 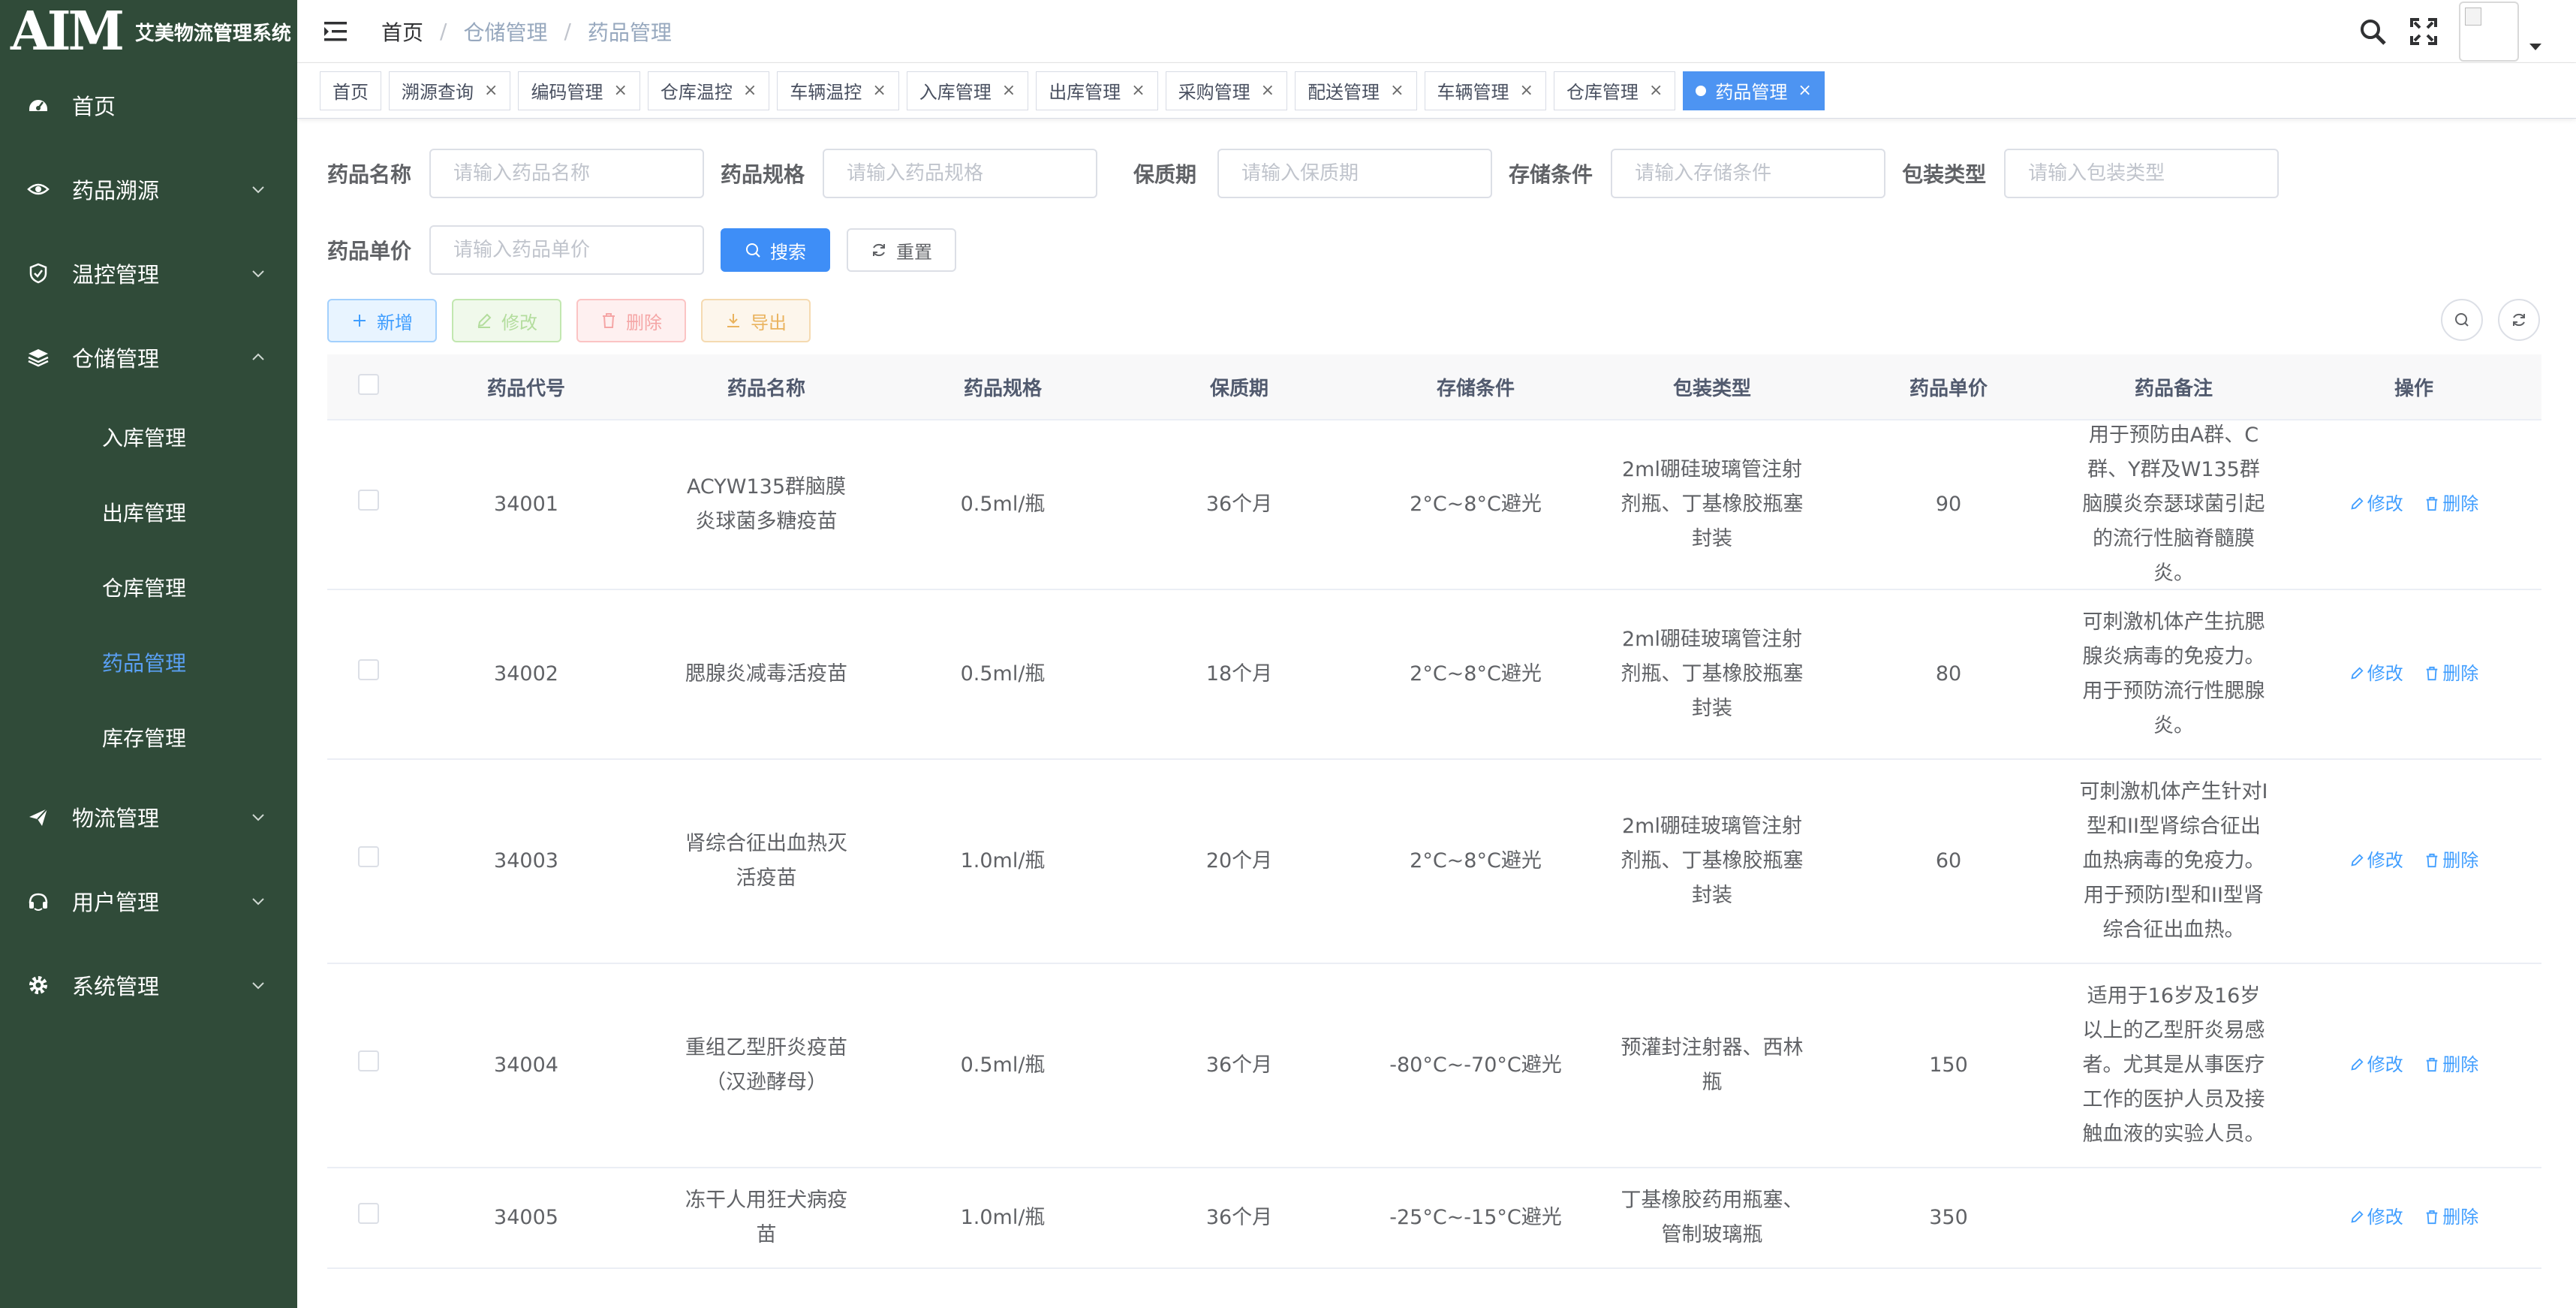 What do you see at coordinates (1239, 674) in the screenshot?
I see `cell-shelf-life: 18个月` at bounding box center [1239, 674].